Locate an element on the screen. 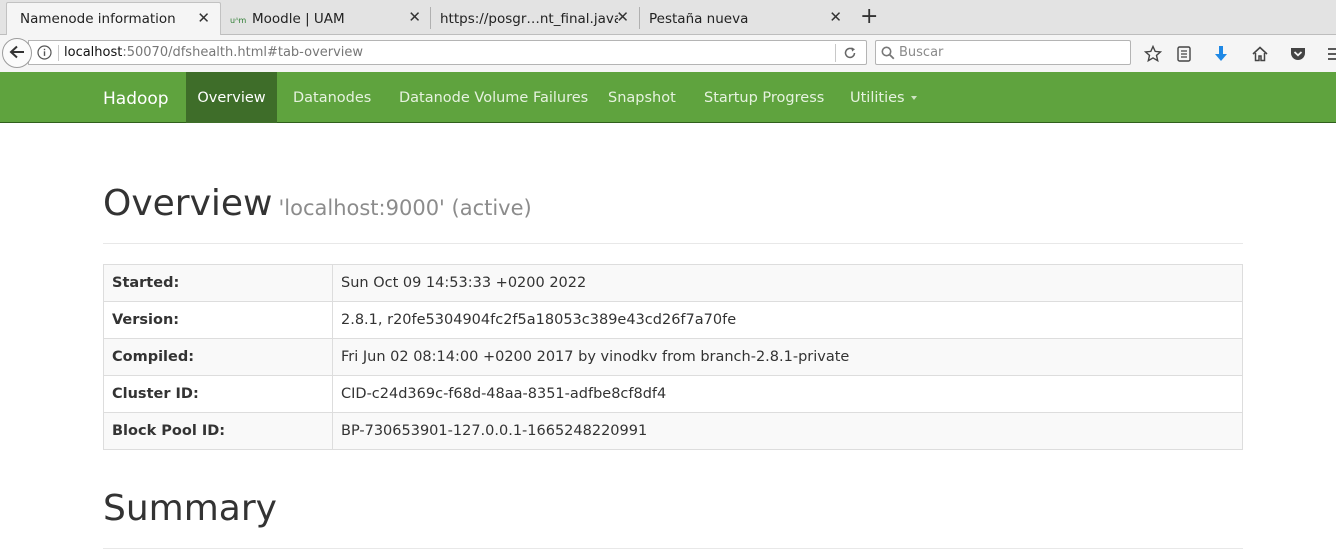 This screenshot has height=555, width=1336. nav-utilities: Utilities is located at coordinates (883, 97).